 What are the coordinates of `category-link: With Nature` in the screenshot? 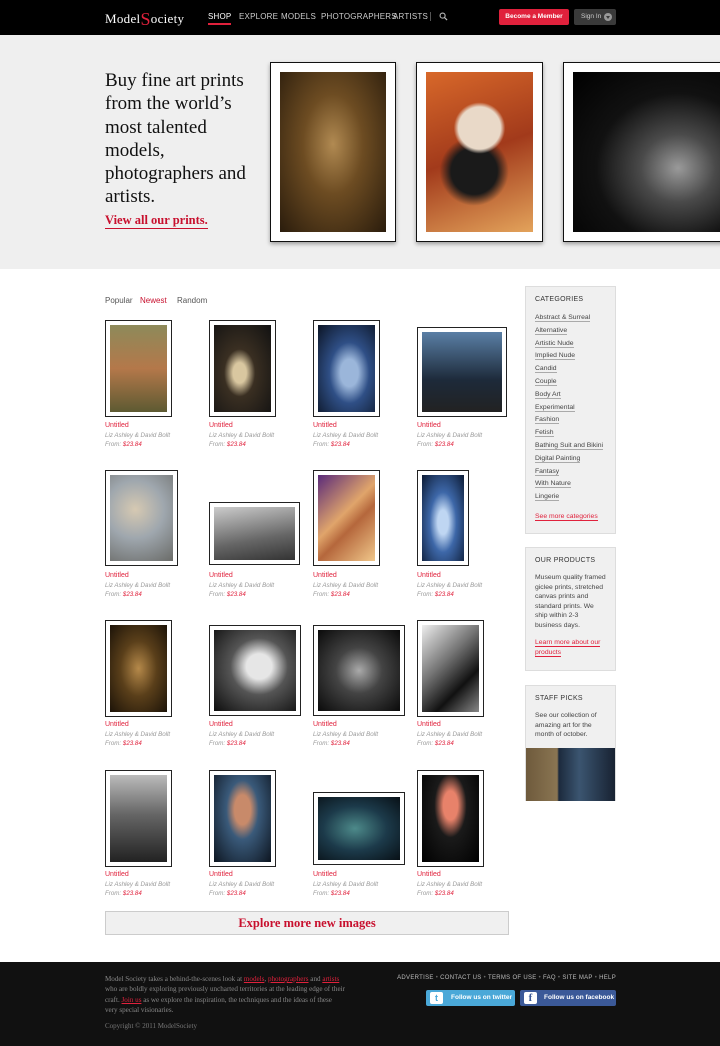 It's located at (570, 484).